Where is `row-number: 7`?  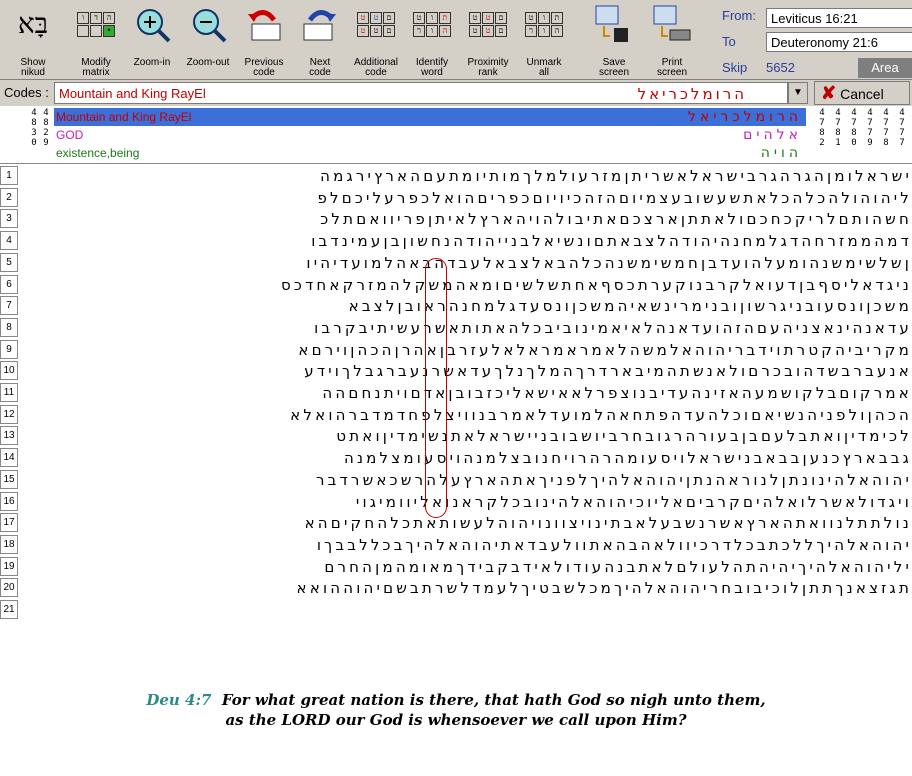
row-number: 7 is located at coordinates (9, 306).